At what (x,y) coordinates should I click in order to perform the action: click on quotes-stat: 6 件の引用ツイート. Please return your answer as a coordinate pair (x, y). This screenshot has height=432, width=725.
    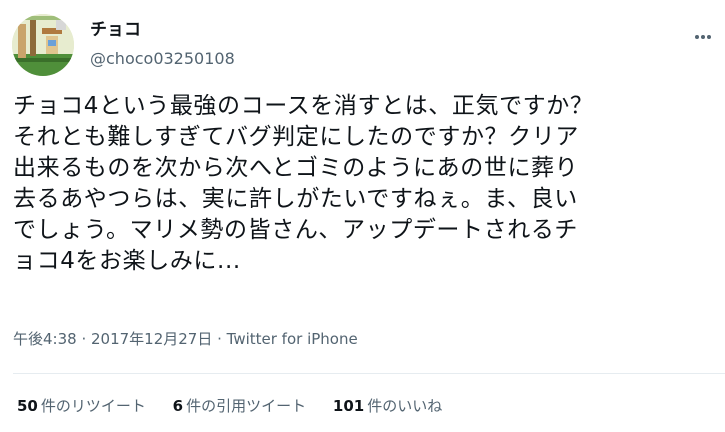
    Looking at the image, I should click on (239, 406).